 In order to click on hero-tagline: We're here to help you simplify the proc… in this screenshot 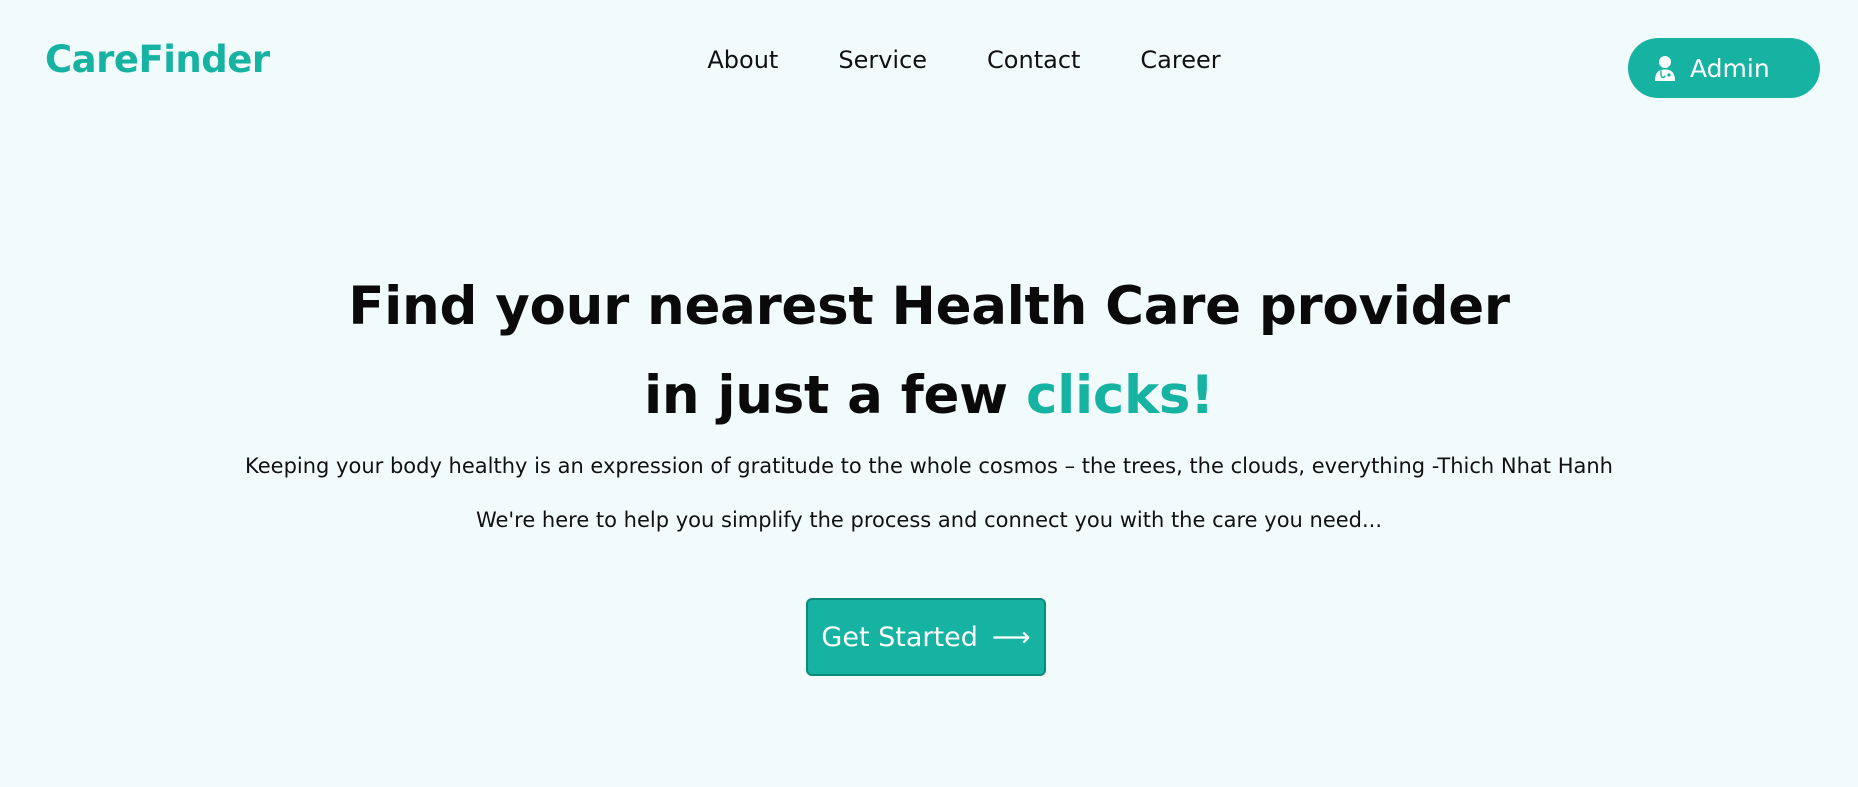, I will do `click(929, 520)`.